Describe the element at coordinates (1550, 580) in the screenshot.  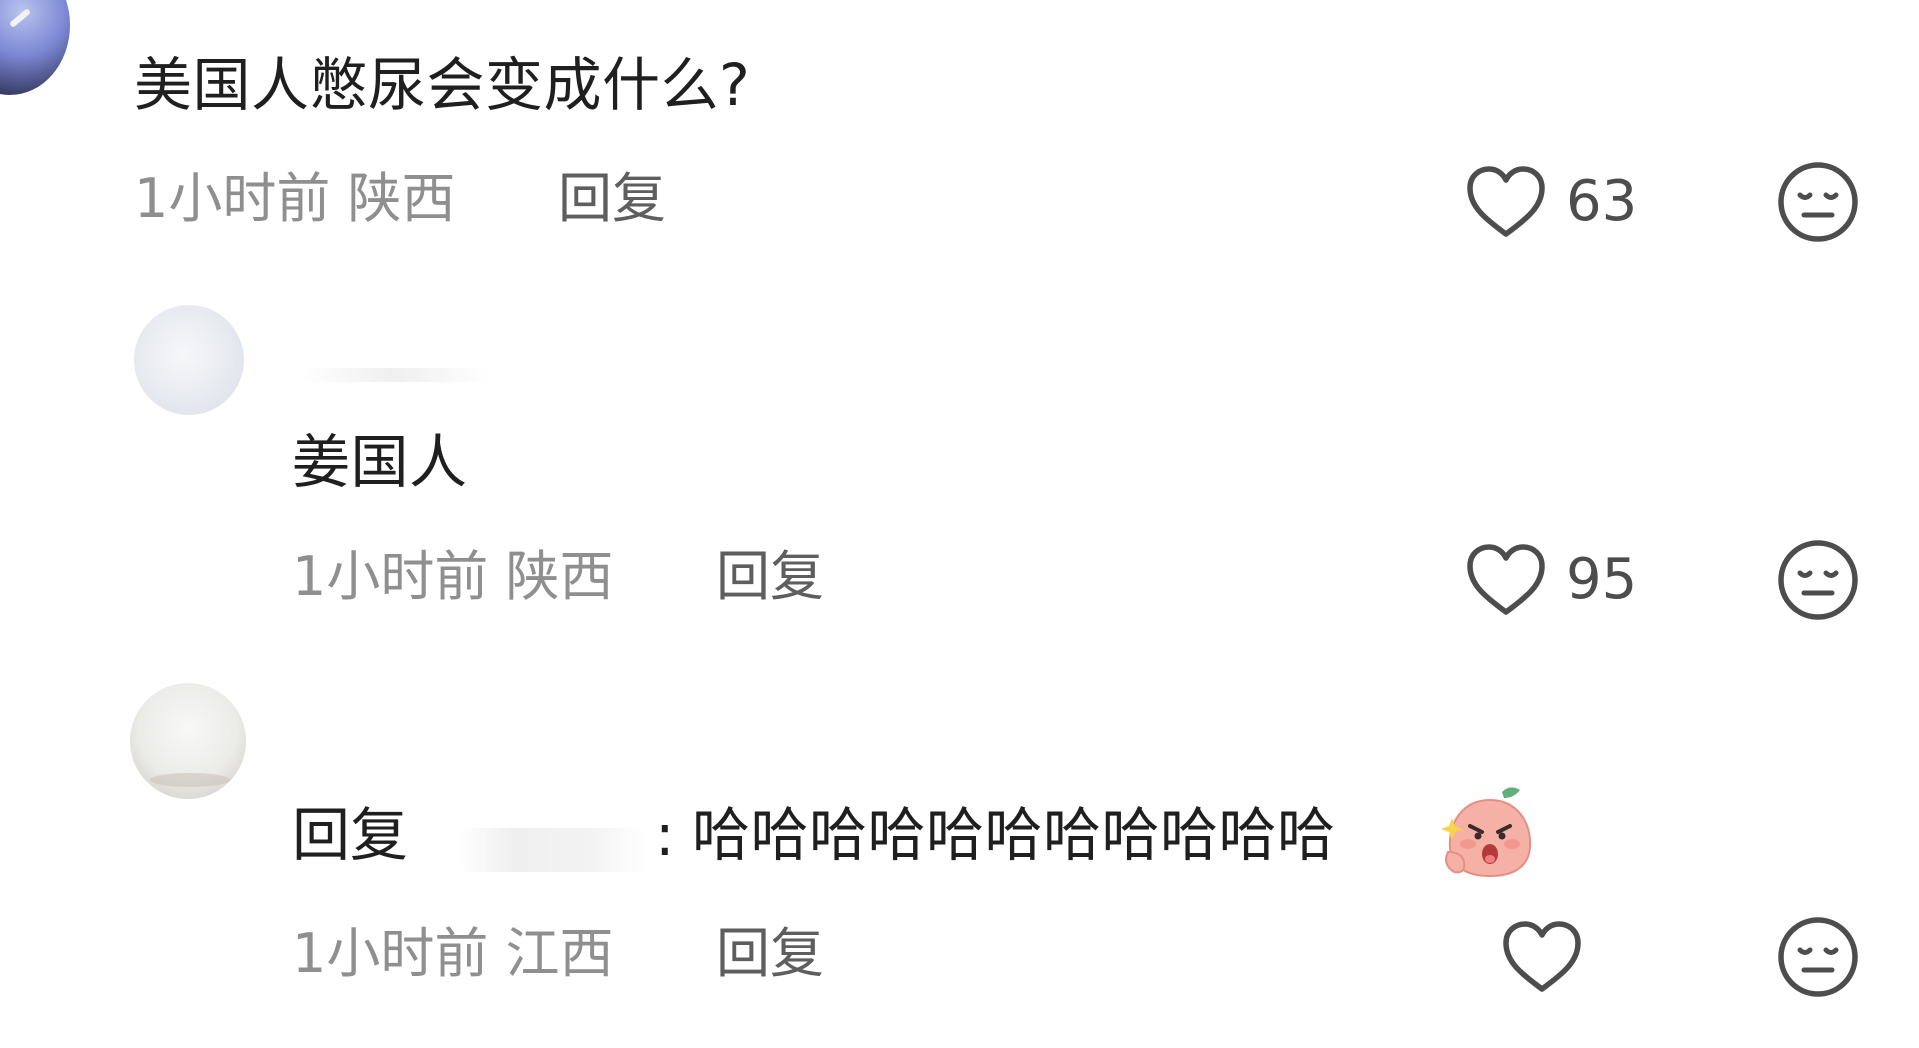
I see `like-button: 95` at that location.